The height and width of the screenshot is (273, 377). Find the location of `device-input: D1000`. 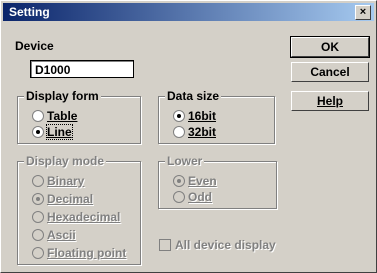

device-input: D1000 is located at coordinates (82, 69).